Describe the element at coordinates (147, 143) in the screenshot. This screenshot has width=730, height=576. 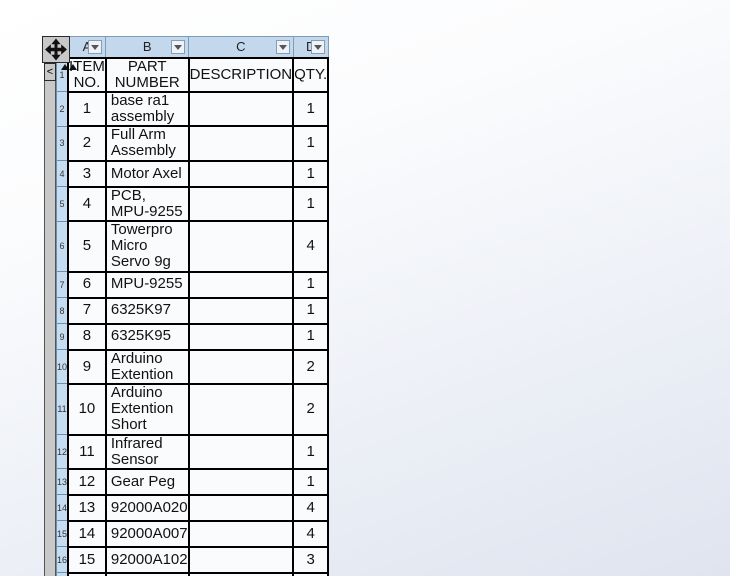
I see `cell-part-number: Full Arm Assembly` at that location.